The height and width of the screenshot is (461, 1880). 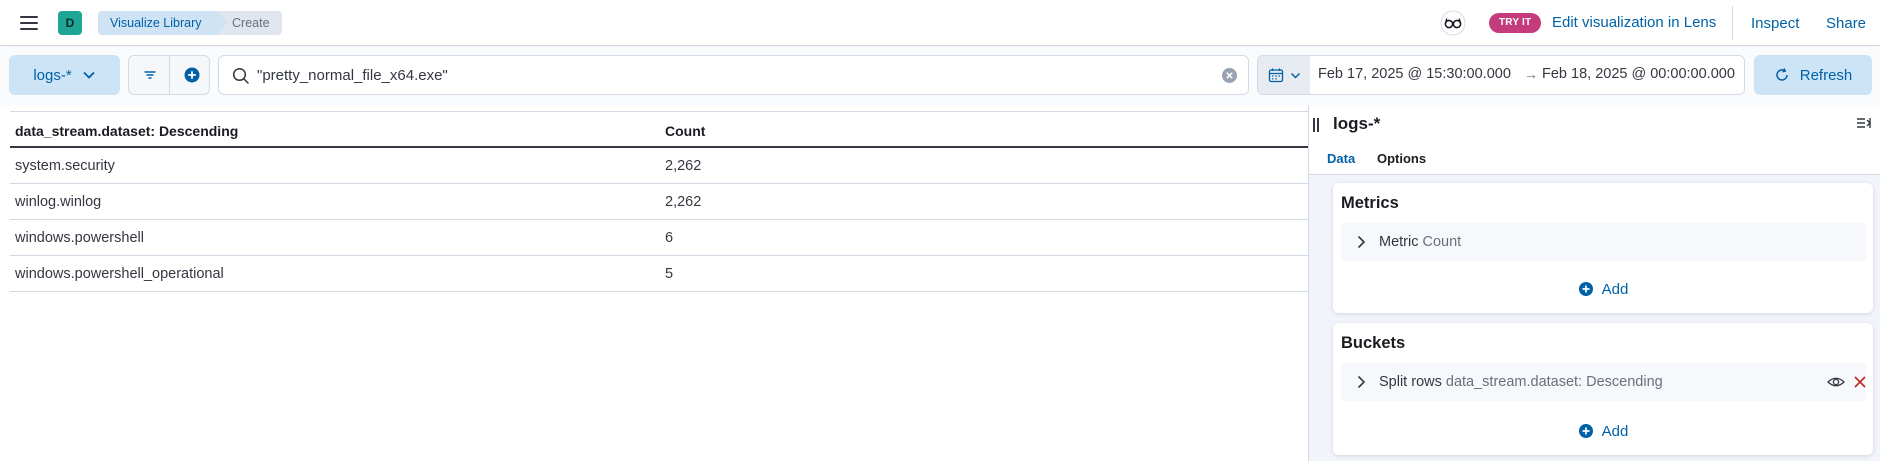 I want to click on remove-icon, so click(x=1860, y=382).